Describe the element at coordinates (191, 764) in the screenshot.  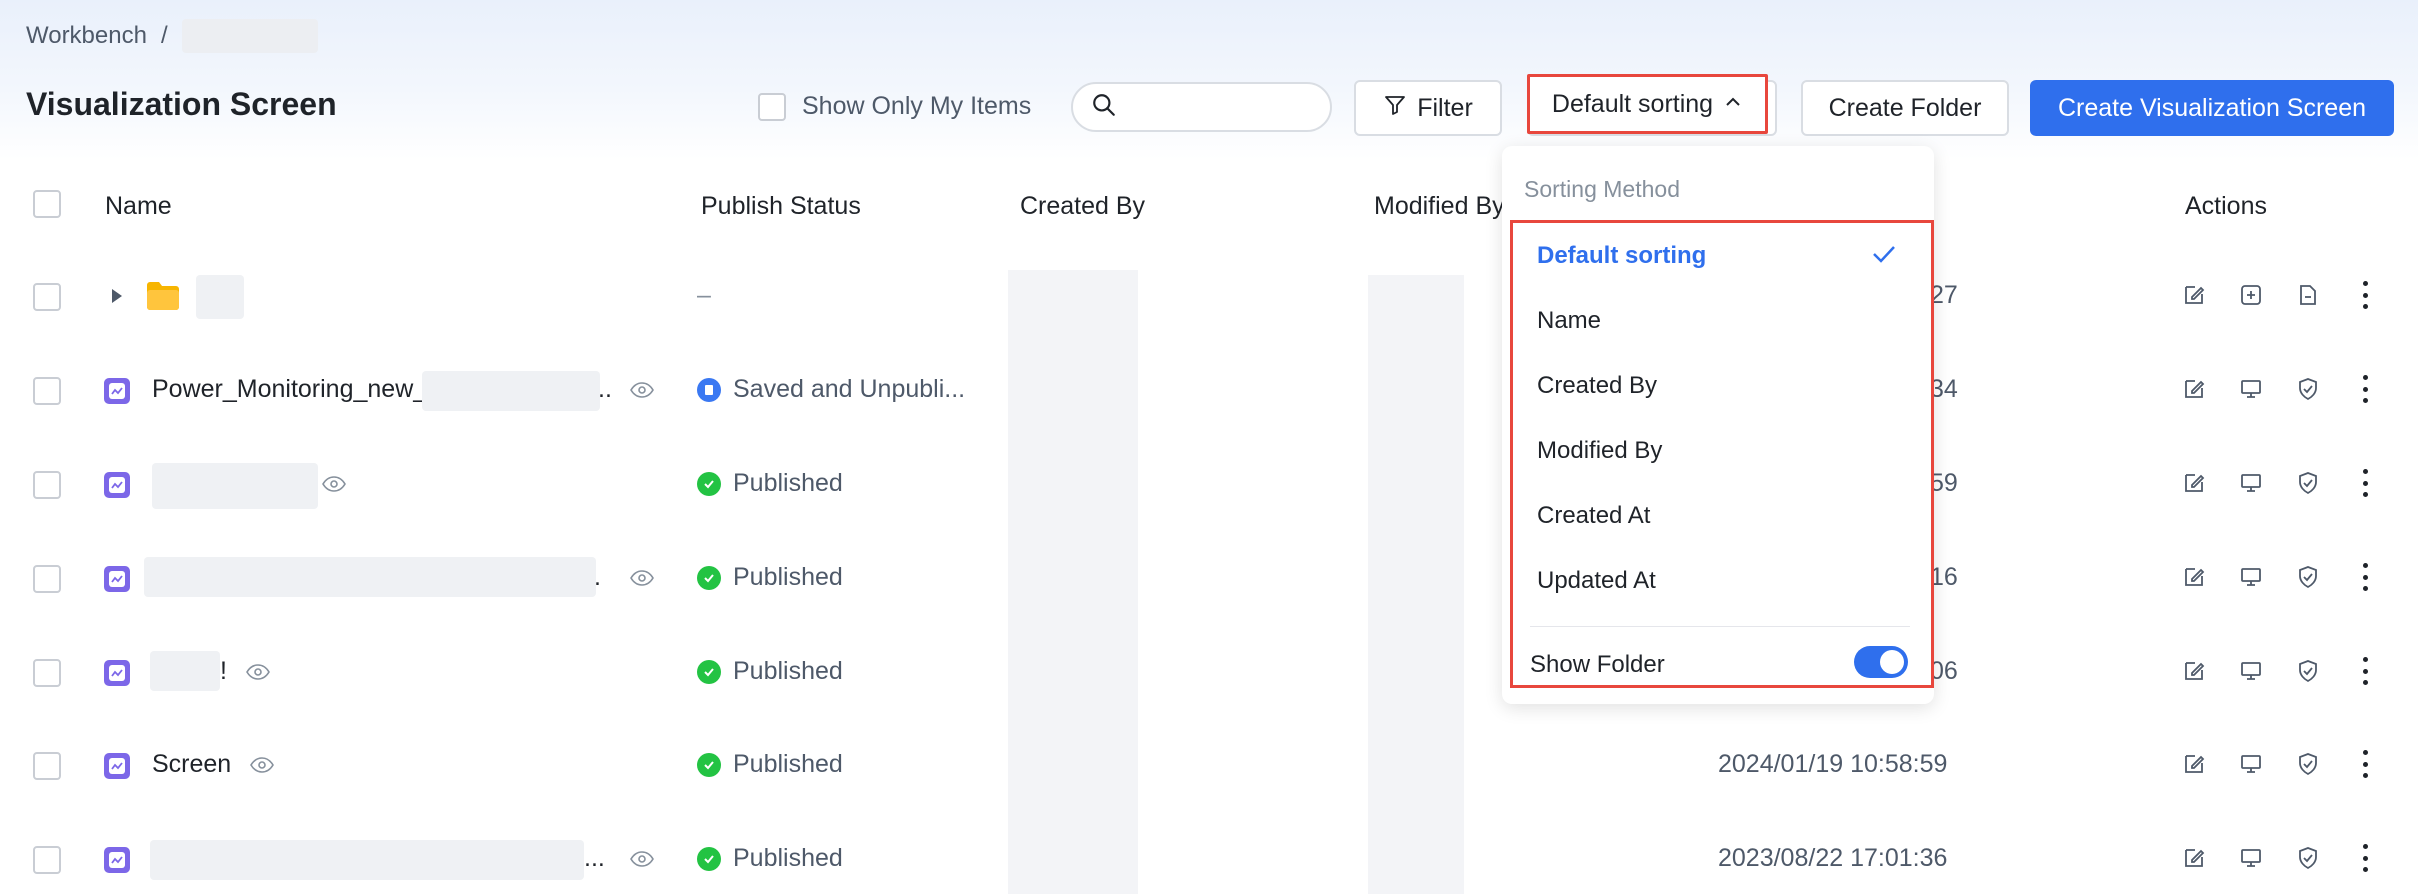
I see `item-name: Screen` at that location.